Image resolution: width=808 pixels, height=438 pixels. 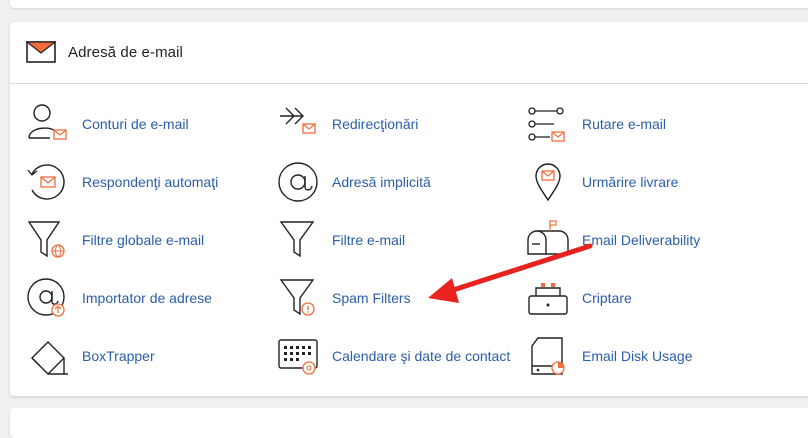 What do you see at coordinates (409, 423) in the screenshot?
I see `next-section-card` at bounding box center [409, 423].